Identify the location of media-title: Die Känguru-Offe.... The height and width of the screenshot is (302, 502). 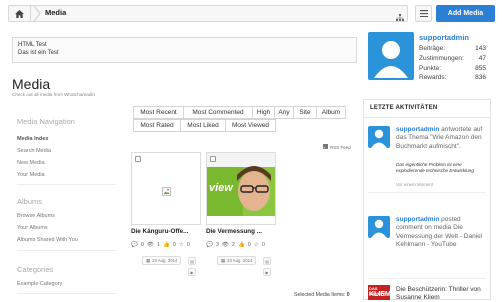
(167, 231).